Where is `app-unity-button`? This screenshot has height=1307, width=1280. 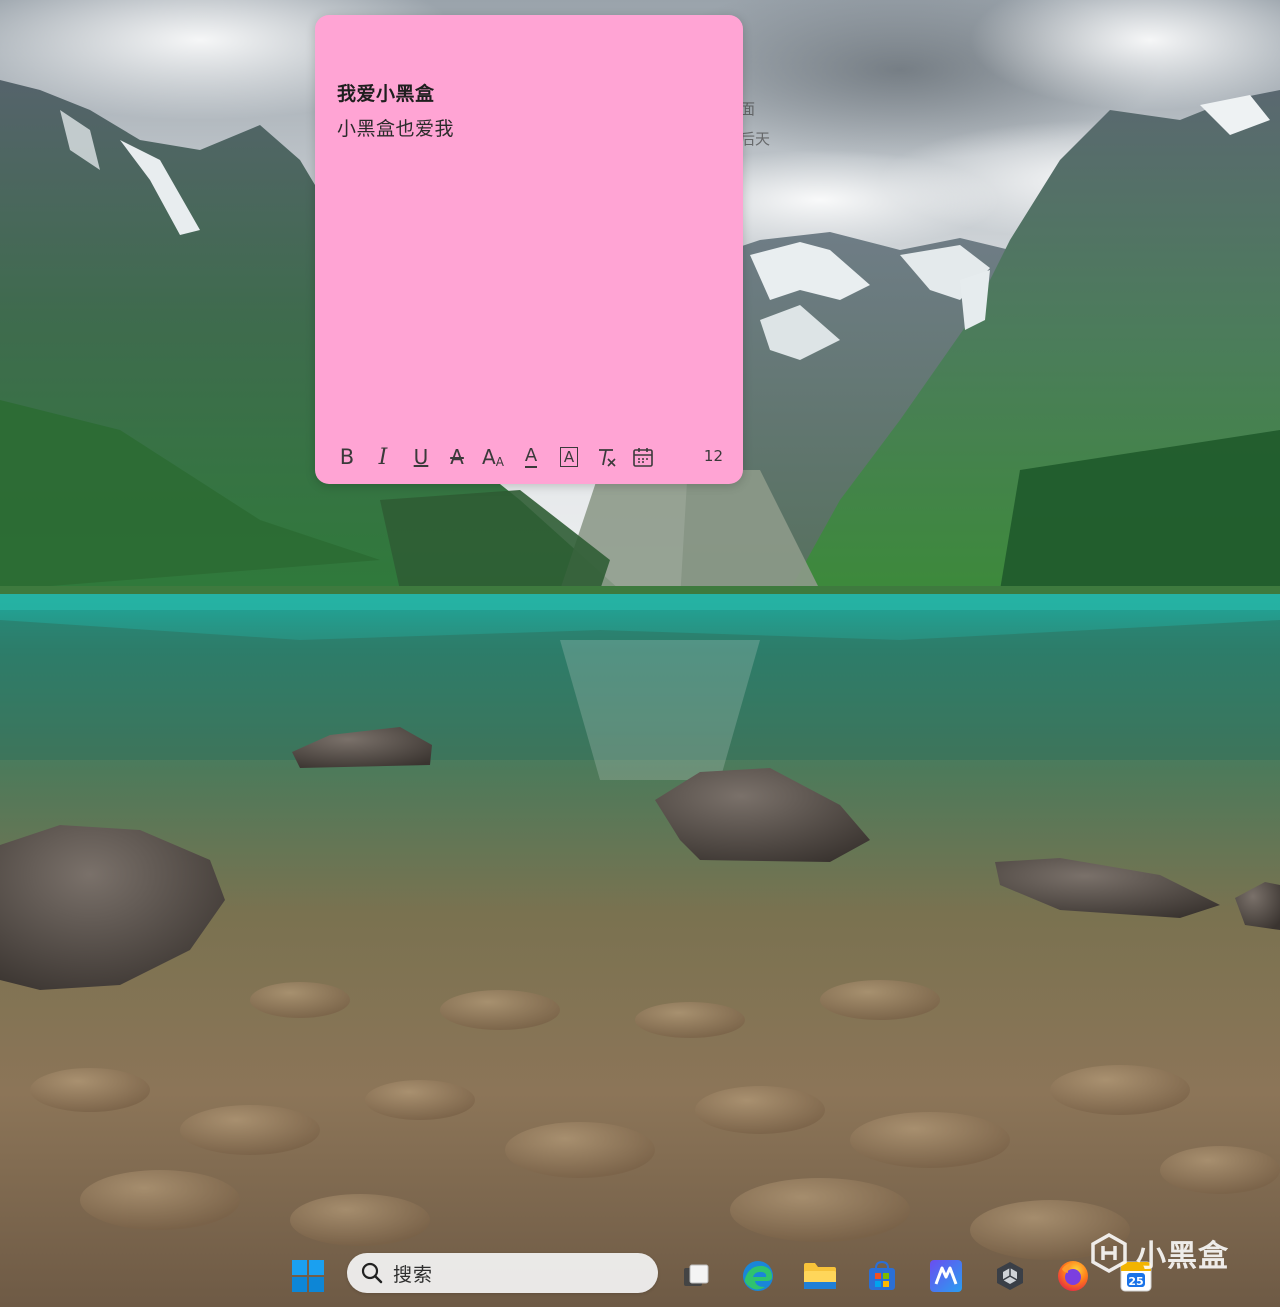
app-unity-button is located at coordinates (1010, 1276).